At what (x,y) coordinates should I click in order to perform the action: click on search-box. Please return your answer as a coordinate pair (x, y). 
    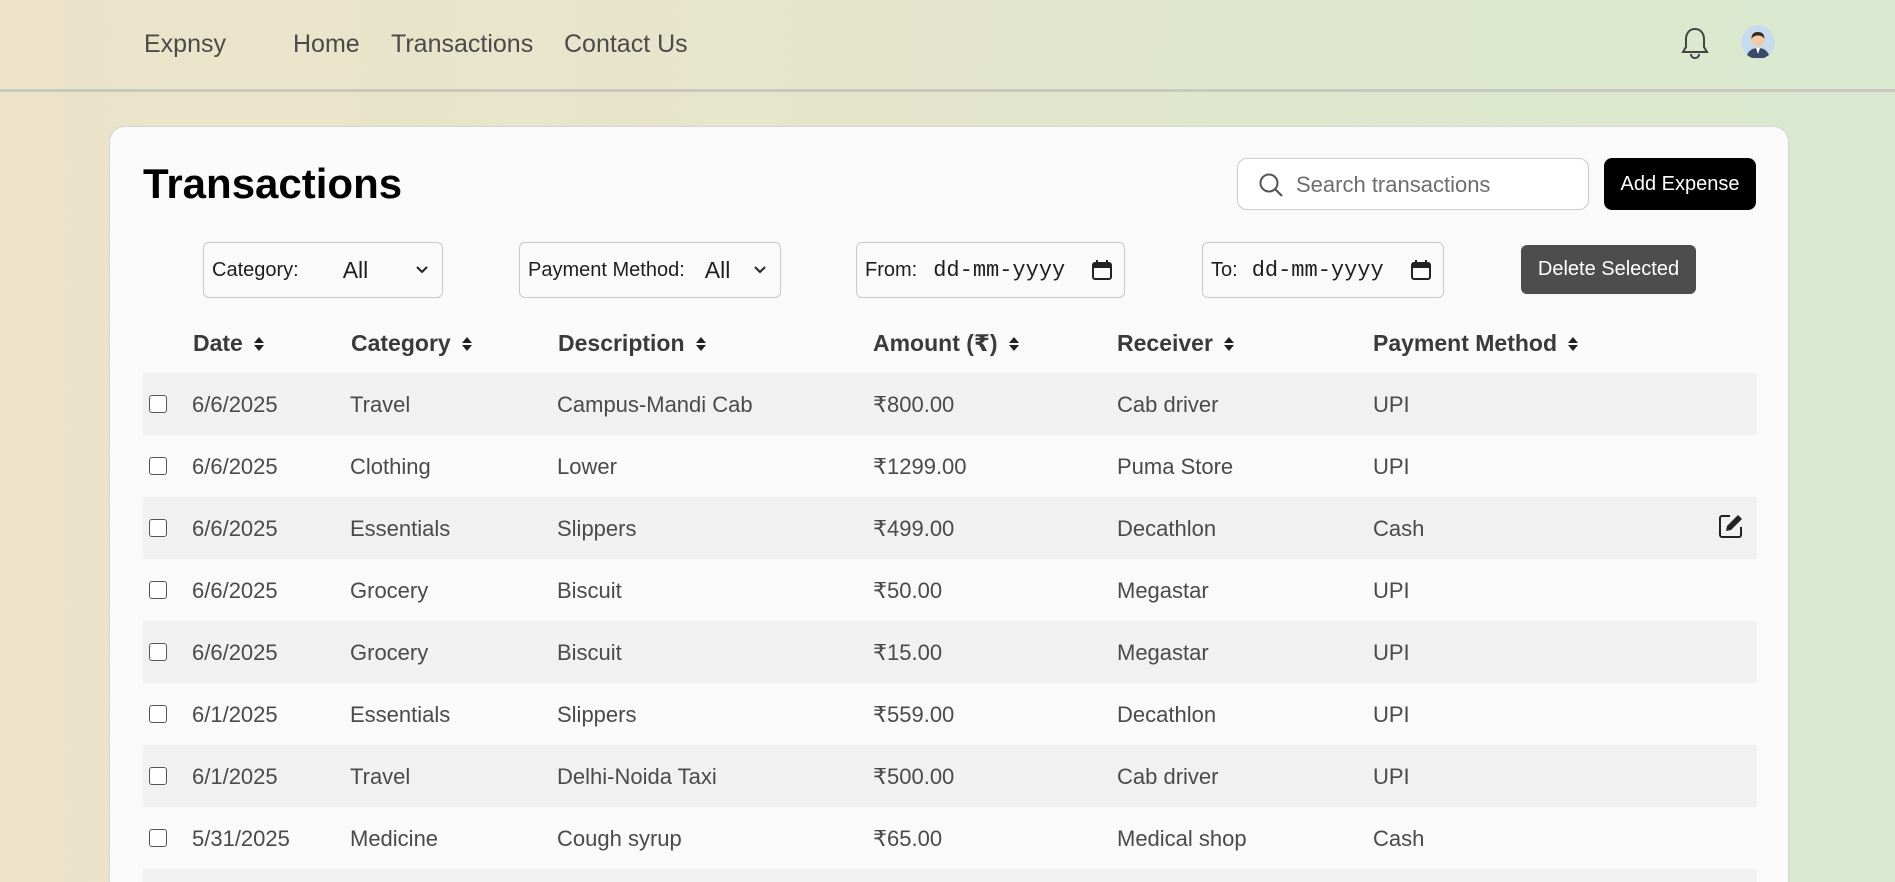
    Looking at the image, I should click on (1413, 184).